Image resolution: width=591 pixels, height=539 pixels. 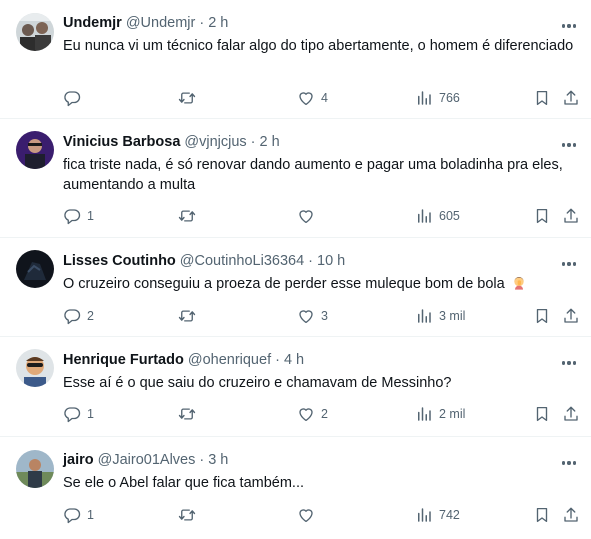 What do you see at coordinates (161, 23) in the screenshot?
I see `user-handle: @Undemjr` at bounding box center [161, 23].